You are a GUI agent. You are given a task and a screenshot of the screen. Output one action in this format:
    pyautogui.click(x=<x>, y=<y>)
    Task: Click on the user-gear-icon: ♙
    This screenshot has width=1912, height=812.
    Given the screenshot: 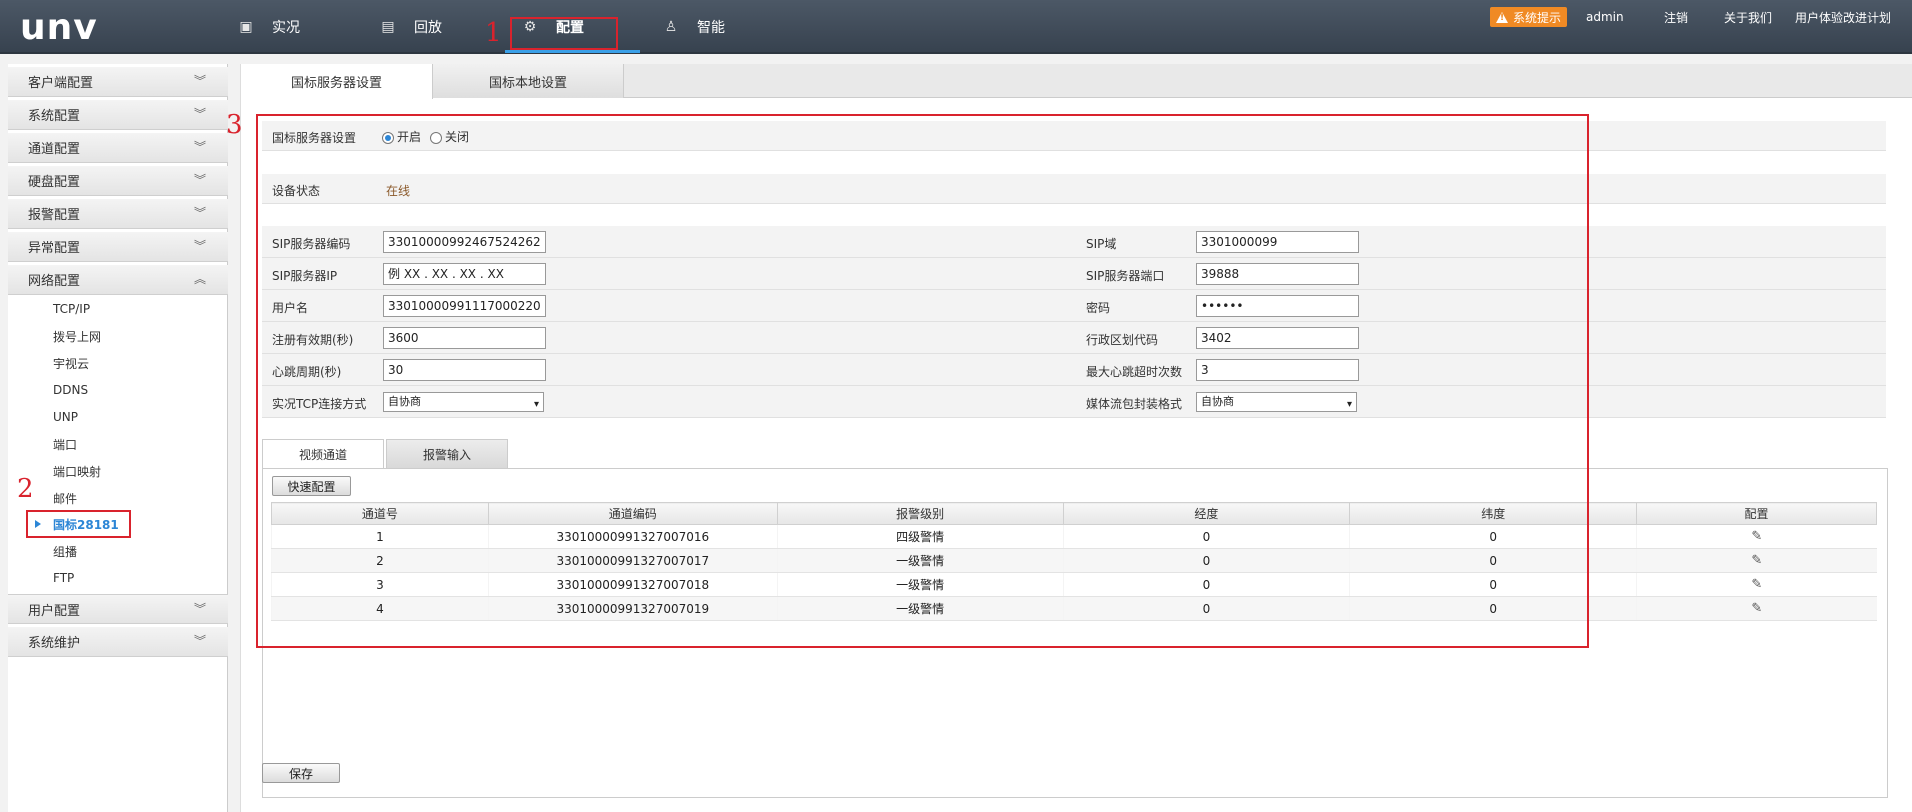 What is the action you would take?
    pyautogui.click(x=671, y=27)
    